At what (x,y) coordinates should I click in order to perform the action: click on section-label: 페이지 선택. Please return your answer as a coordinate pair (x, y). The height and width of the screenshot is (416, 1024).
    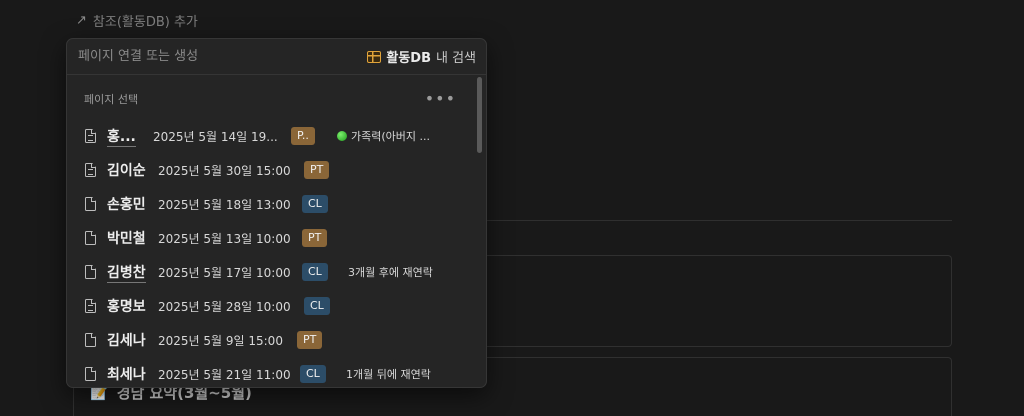
    Looking at the image, I should click on (111, 99).